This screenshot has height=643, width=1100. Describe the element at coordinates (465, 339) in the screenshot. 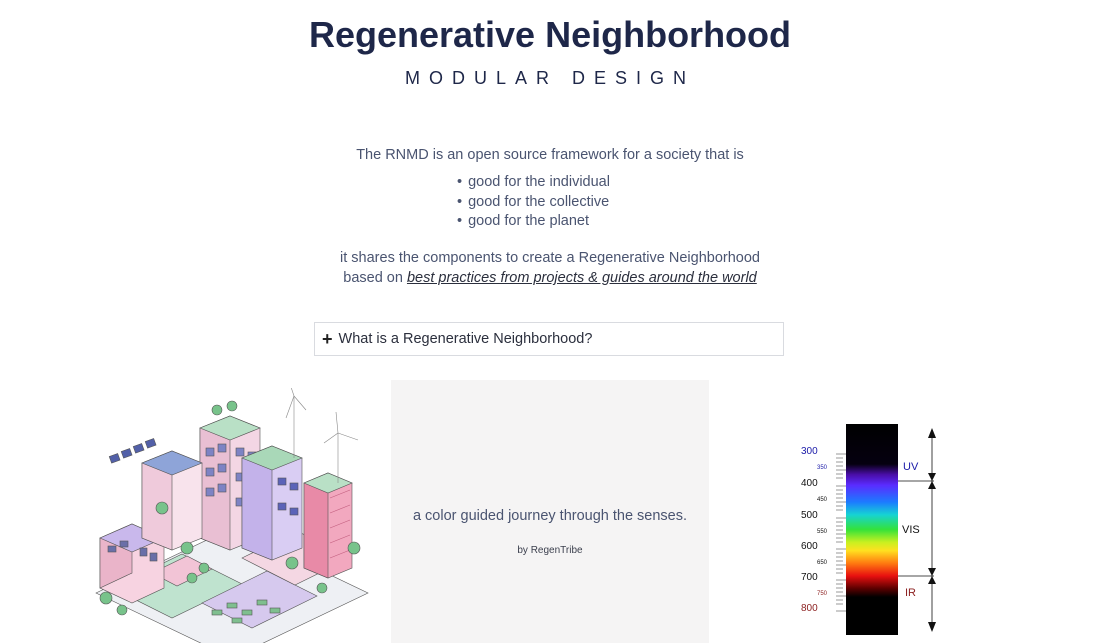

I see `accordion-question: What is a Regenerative Neighborhood?` at that location.